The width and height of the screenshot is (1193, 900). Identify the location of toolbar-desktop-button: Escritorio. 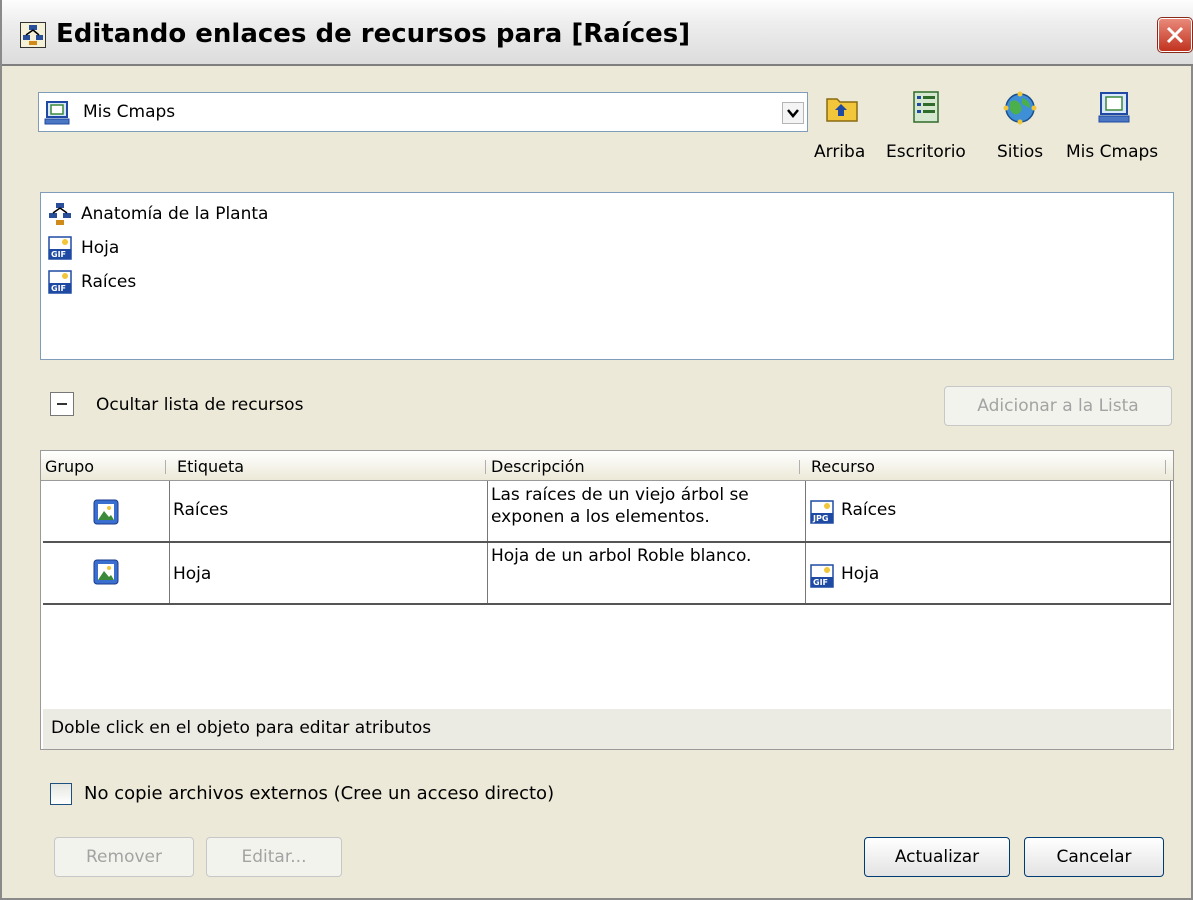
(934, 130).